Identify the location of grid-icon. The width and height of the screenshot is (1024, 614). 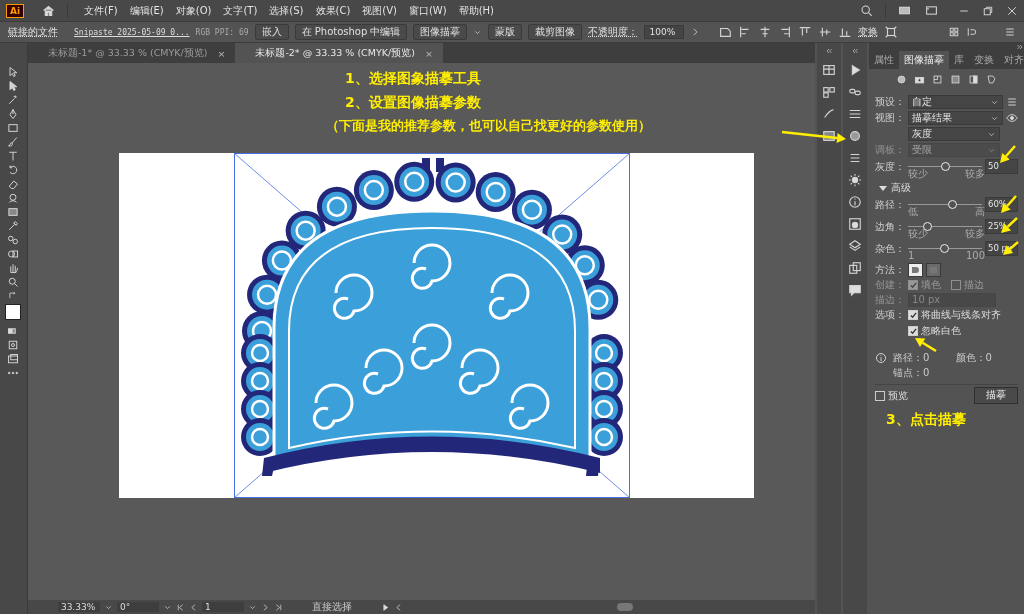
(954, 32).